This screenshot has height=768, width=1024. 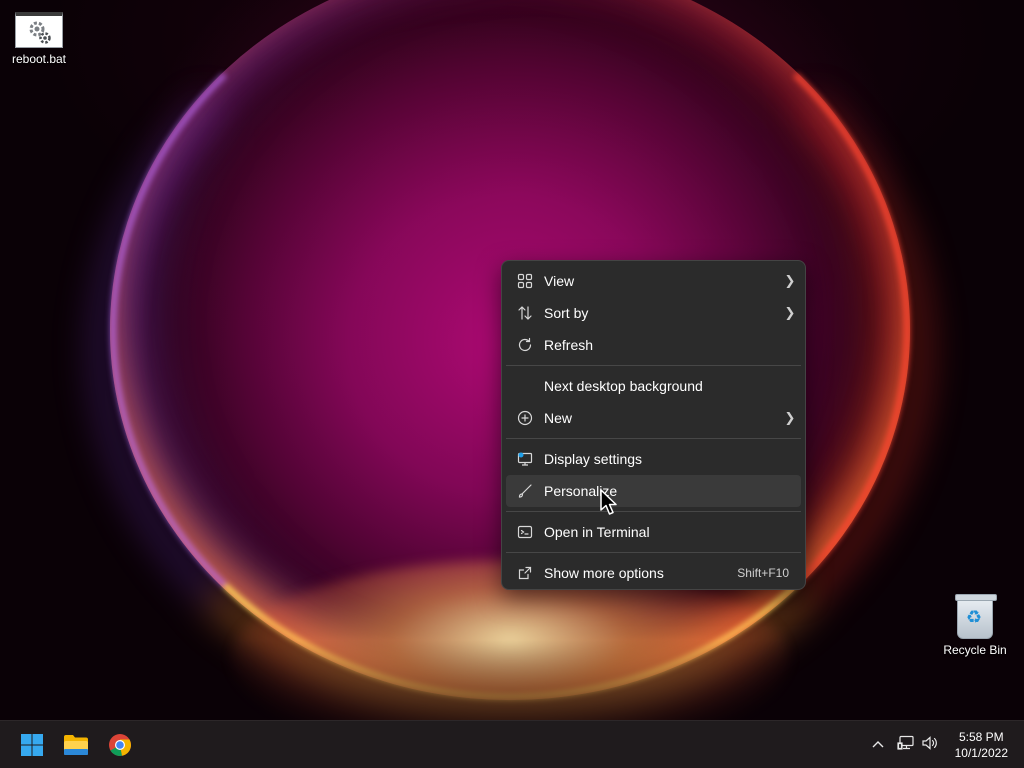 I want to click on menu-item-label: Sort by, so click(x=566, y=313).